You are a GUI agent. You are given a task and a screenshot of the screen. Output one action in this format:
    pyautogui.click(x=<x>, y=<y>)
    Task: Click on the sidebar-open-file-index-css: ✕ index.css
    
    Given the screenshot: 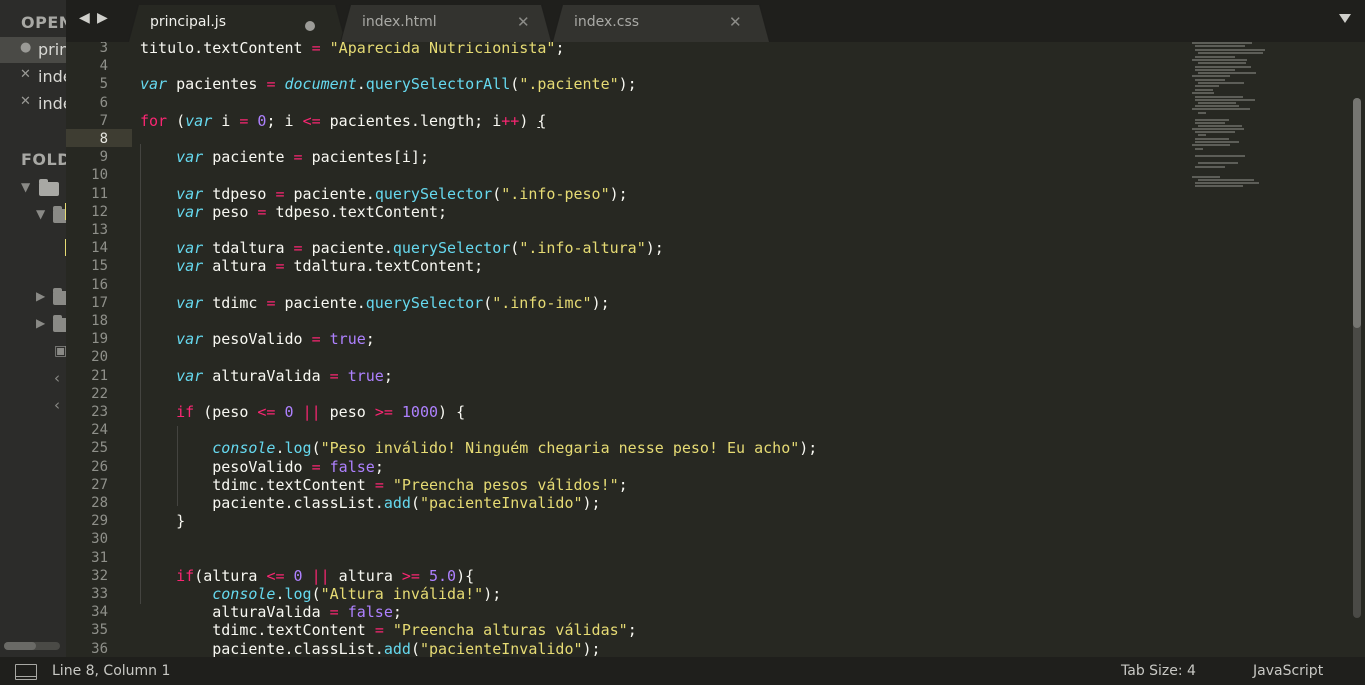 What is the action you would take?
    pyautogui.click(x=33, y=104)
    